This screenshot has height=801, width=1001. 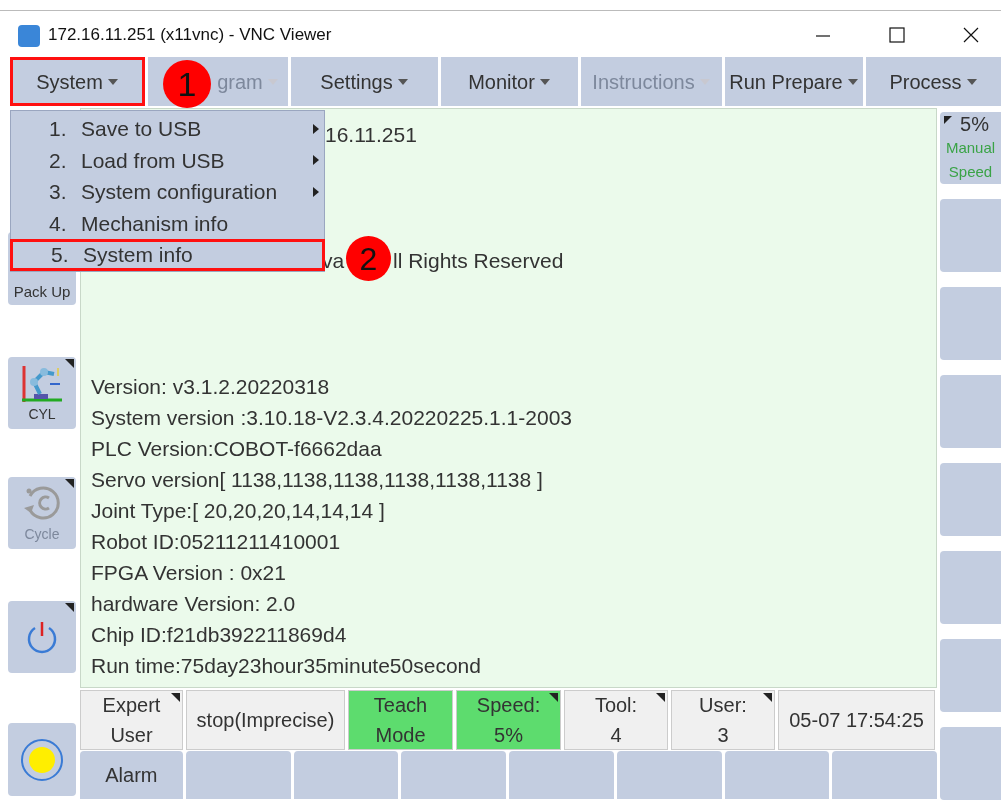 What do you see at coordinates (400, 720) in the screenshot?
I see `status-field: Teach Mode` at bounding box center [400, 720].